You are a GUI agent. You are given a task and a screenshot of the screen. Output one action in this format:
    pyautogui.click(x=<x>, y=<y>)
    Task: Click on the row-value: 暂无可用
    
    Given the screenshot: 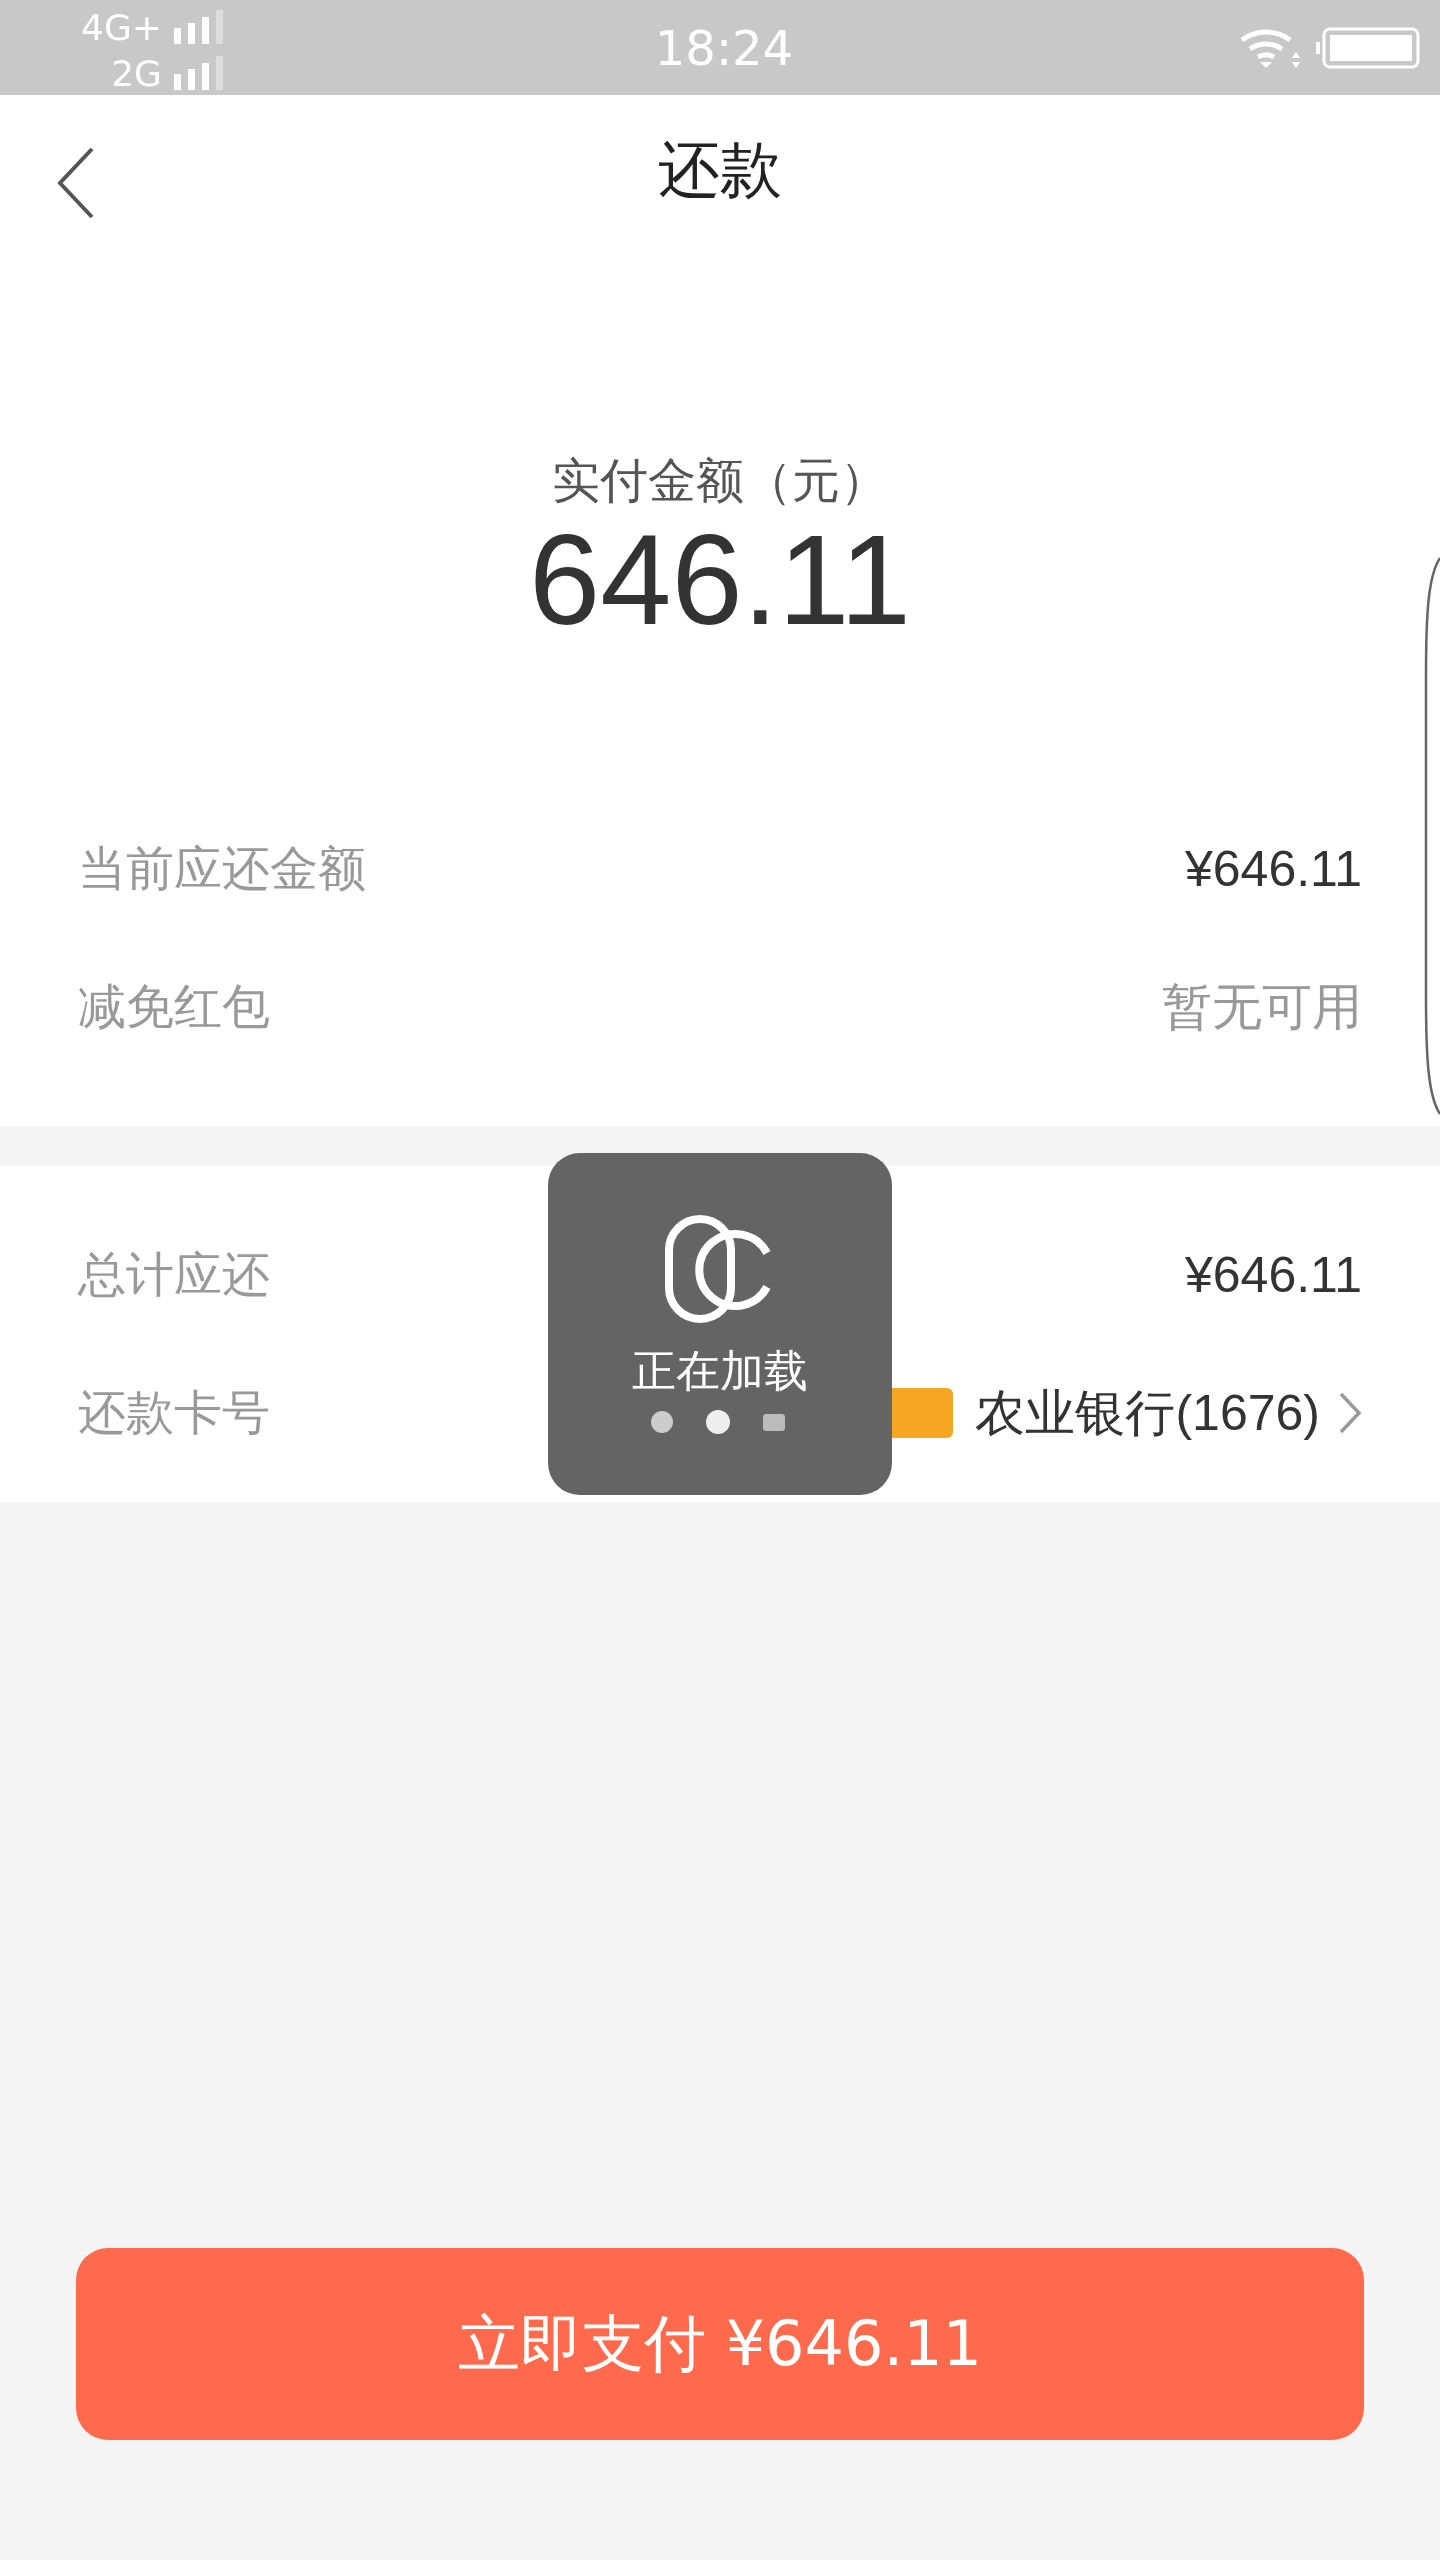 What is the action you would take?
    pyautogui.click(x=1262, y=1007)
    